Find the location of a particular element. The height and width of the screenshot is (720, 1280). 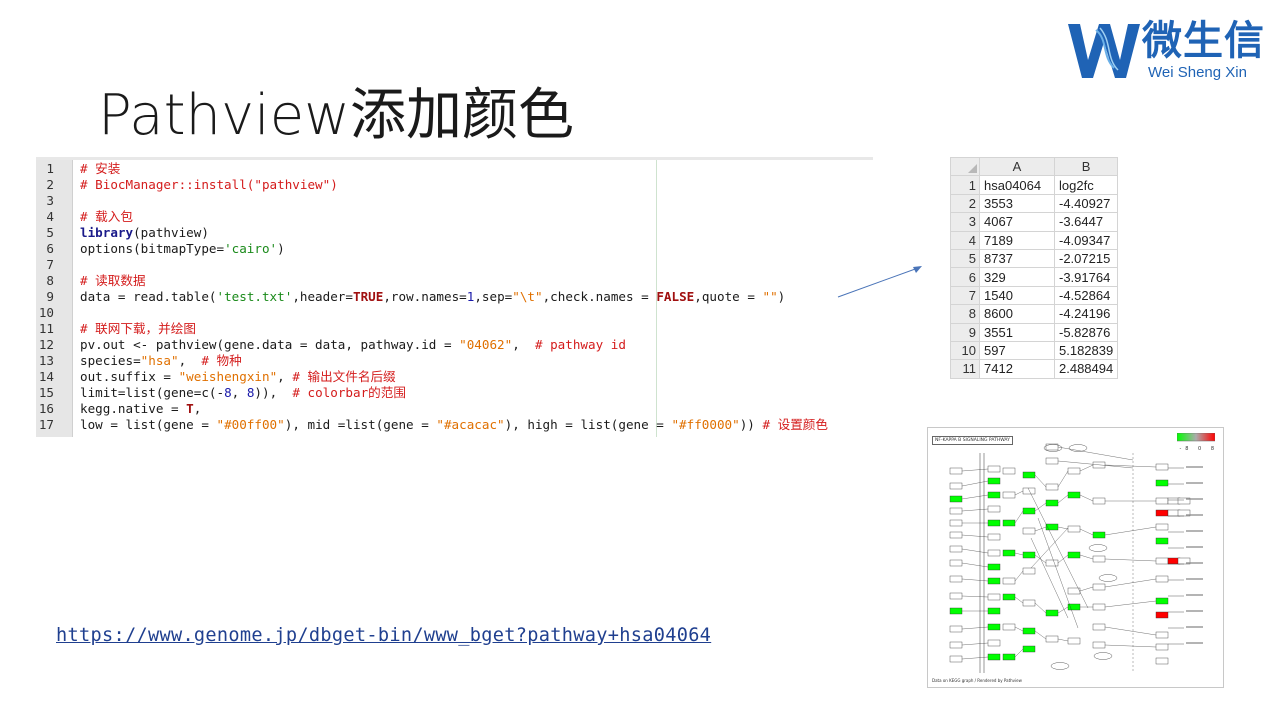

column-header-a: A is located at coordinates (1017, 166).